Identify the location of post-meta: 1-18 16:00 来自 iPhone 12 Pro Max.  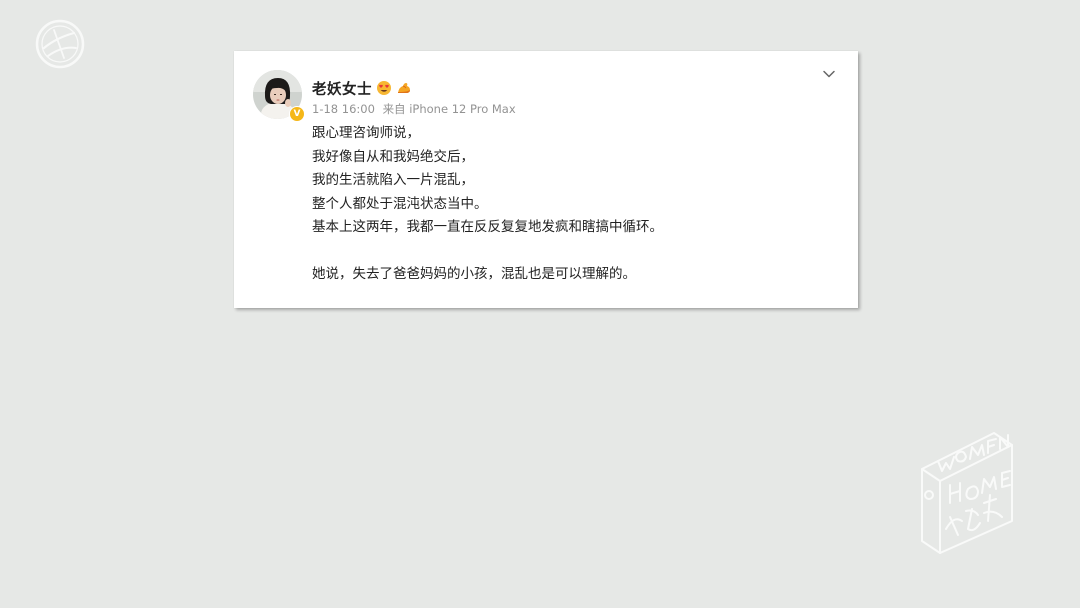
(414, 109).